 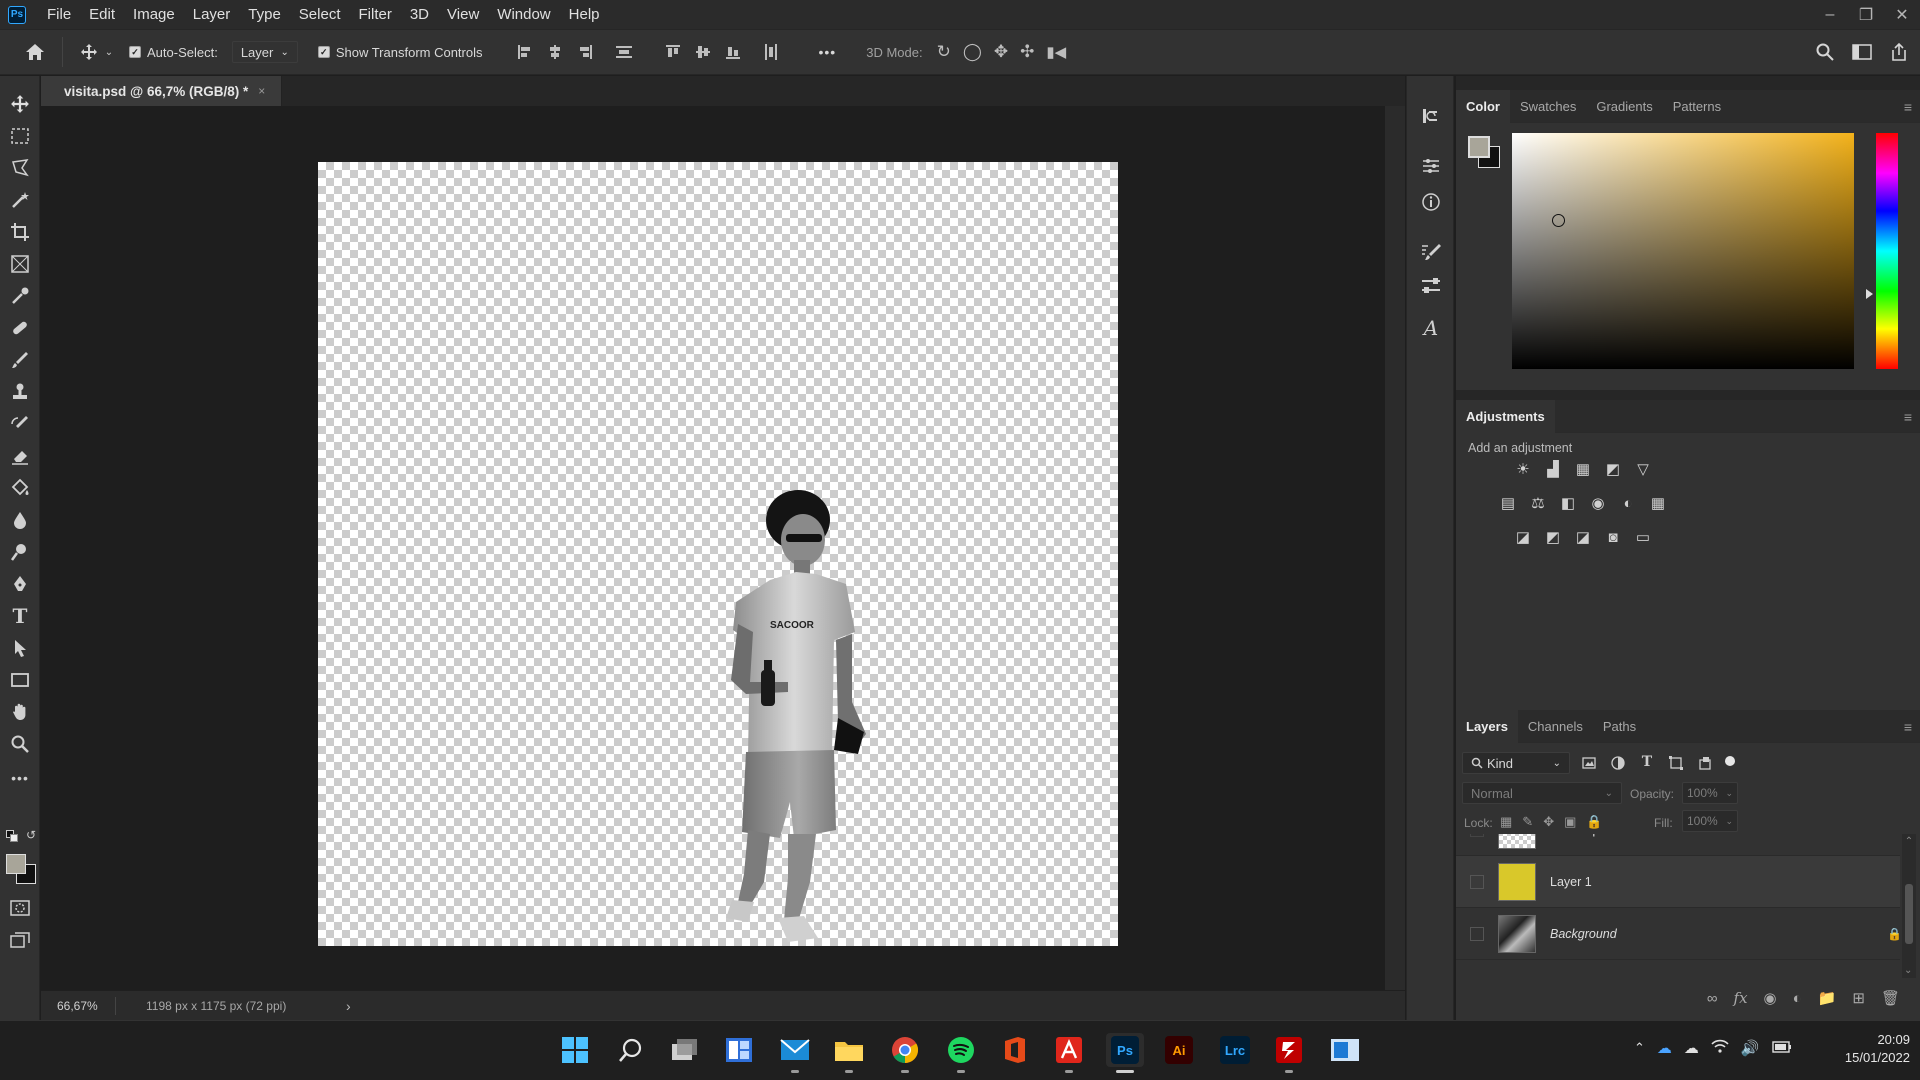 What do you see at coordinates (584, 14) in the screenshot?
I see `menu-help: Help` at bounding box center [584, 14].